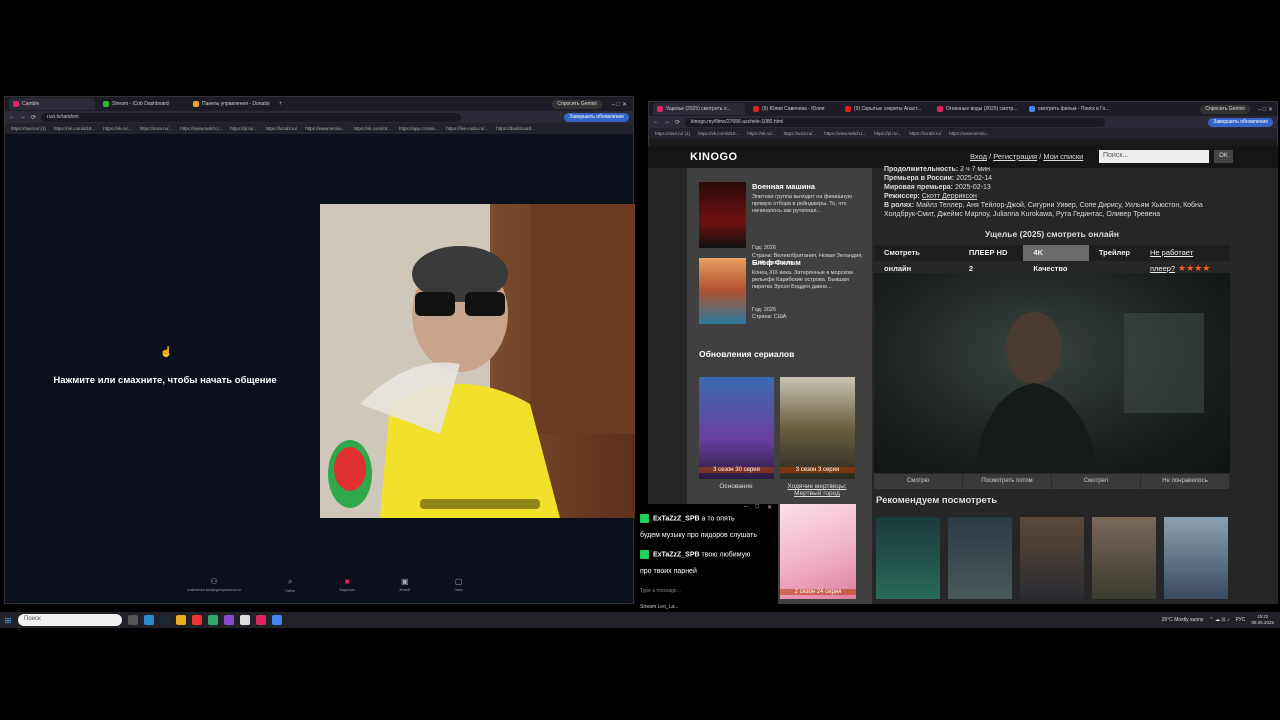  I want to click on tab-4k: 4K Качество, so click(1056, 259).